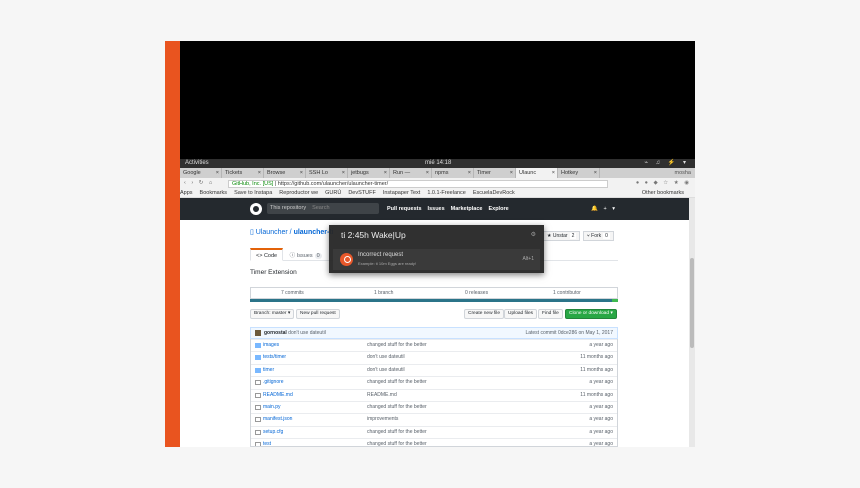  Describe the element at coordinates (362, 193) in the screenshot. I see `bookmark-item: DevSTUFF` at that location.